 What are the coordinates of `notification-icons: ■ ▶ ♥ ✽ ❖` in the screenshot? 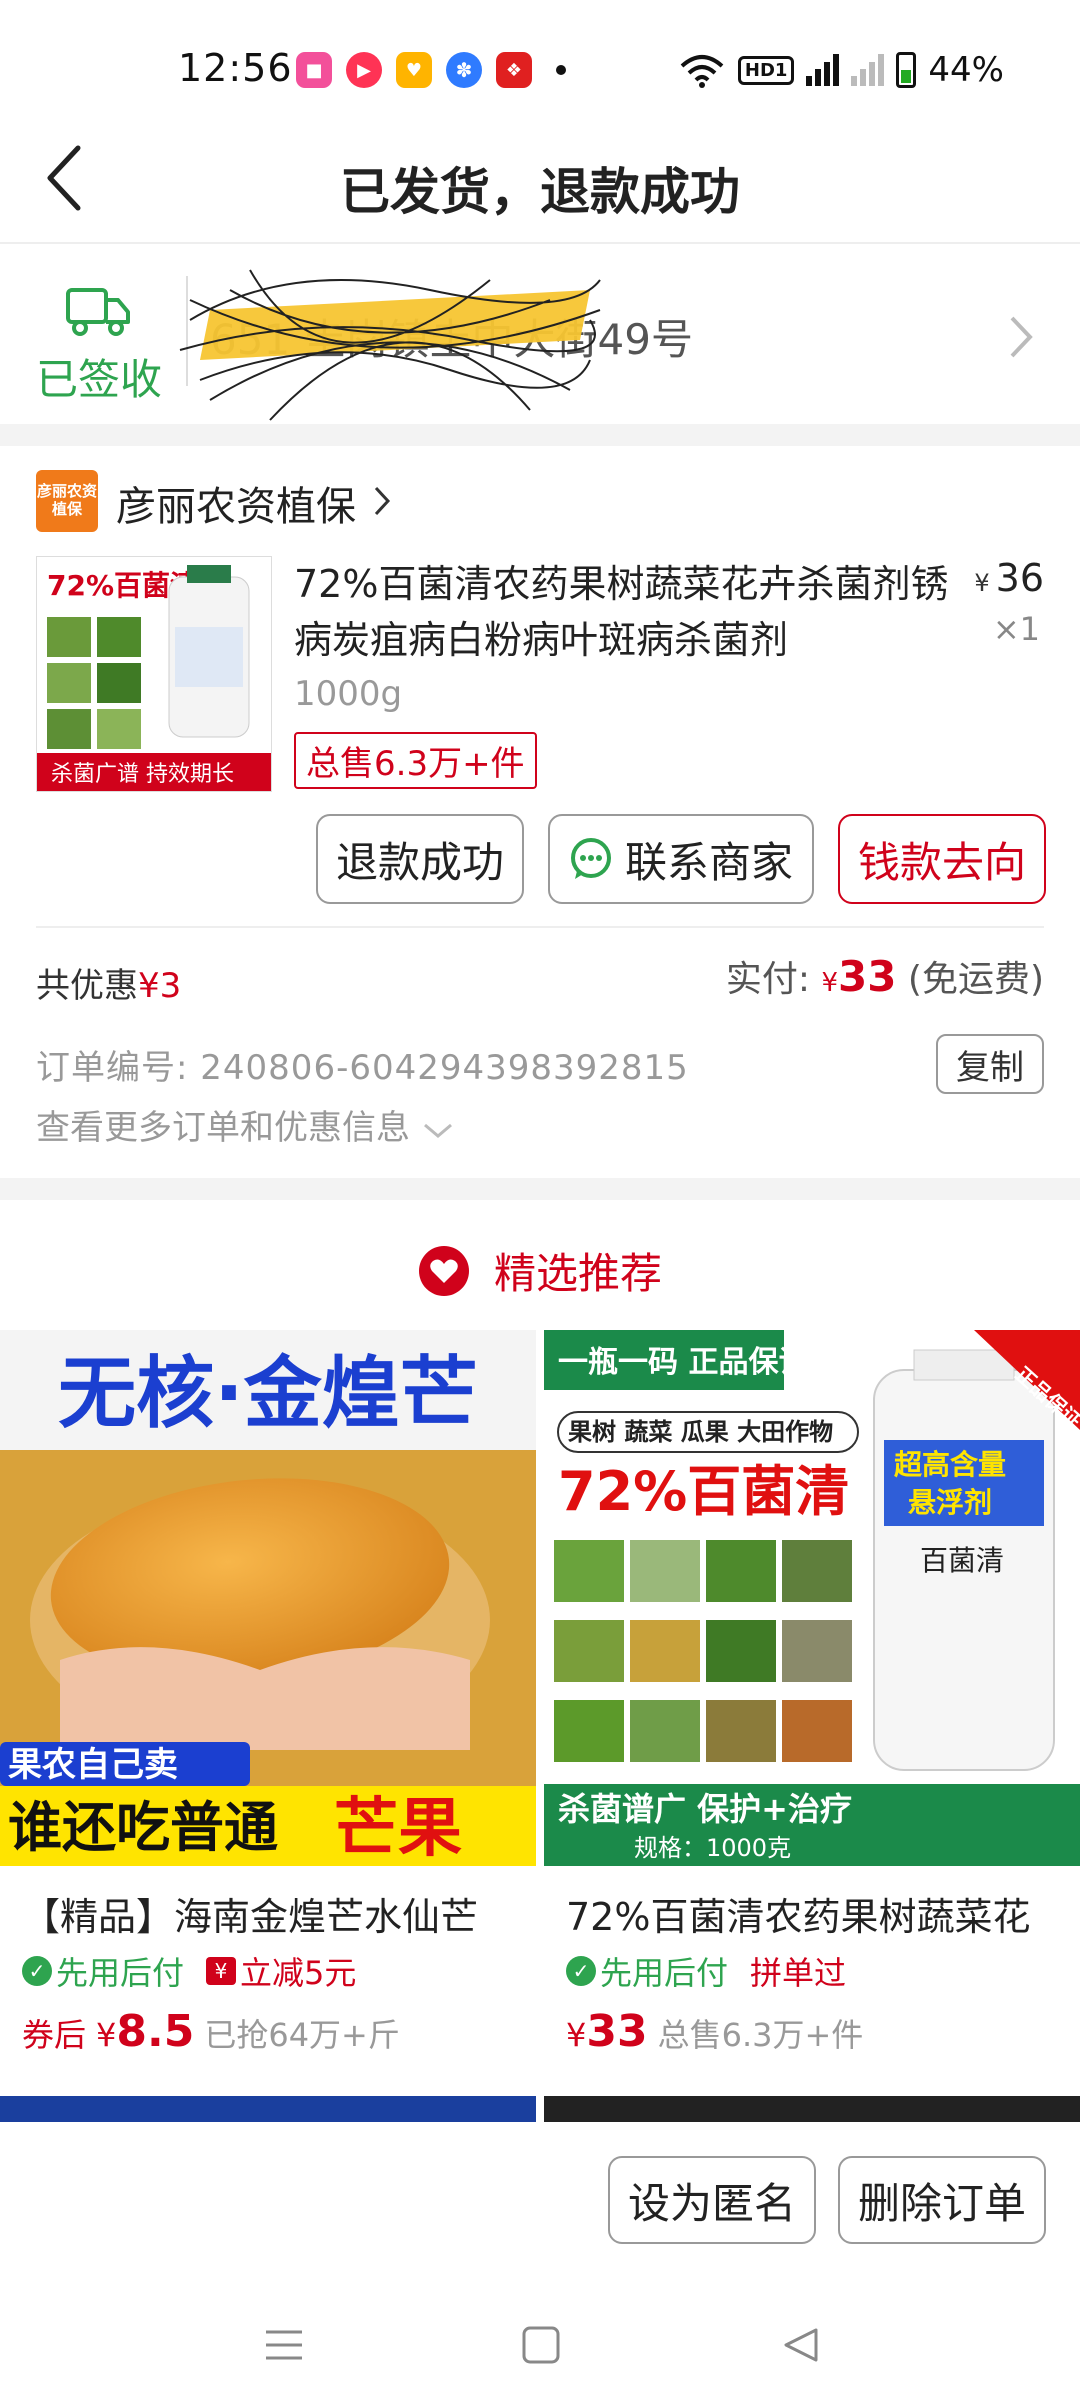 It's located at (431, 70).